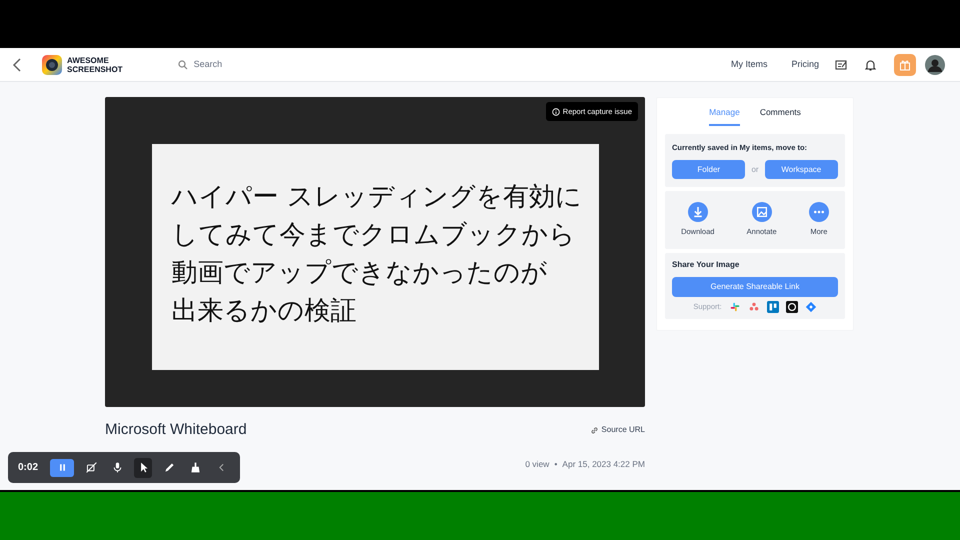 This screenshot has height=540, width=960. What do you see at coordinates (91, 467) in the screenshot?
I see `camera-off-icon` at bounding box center [91, 467].